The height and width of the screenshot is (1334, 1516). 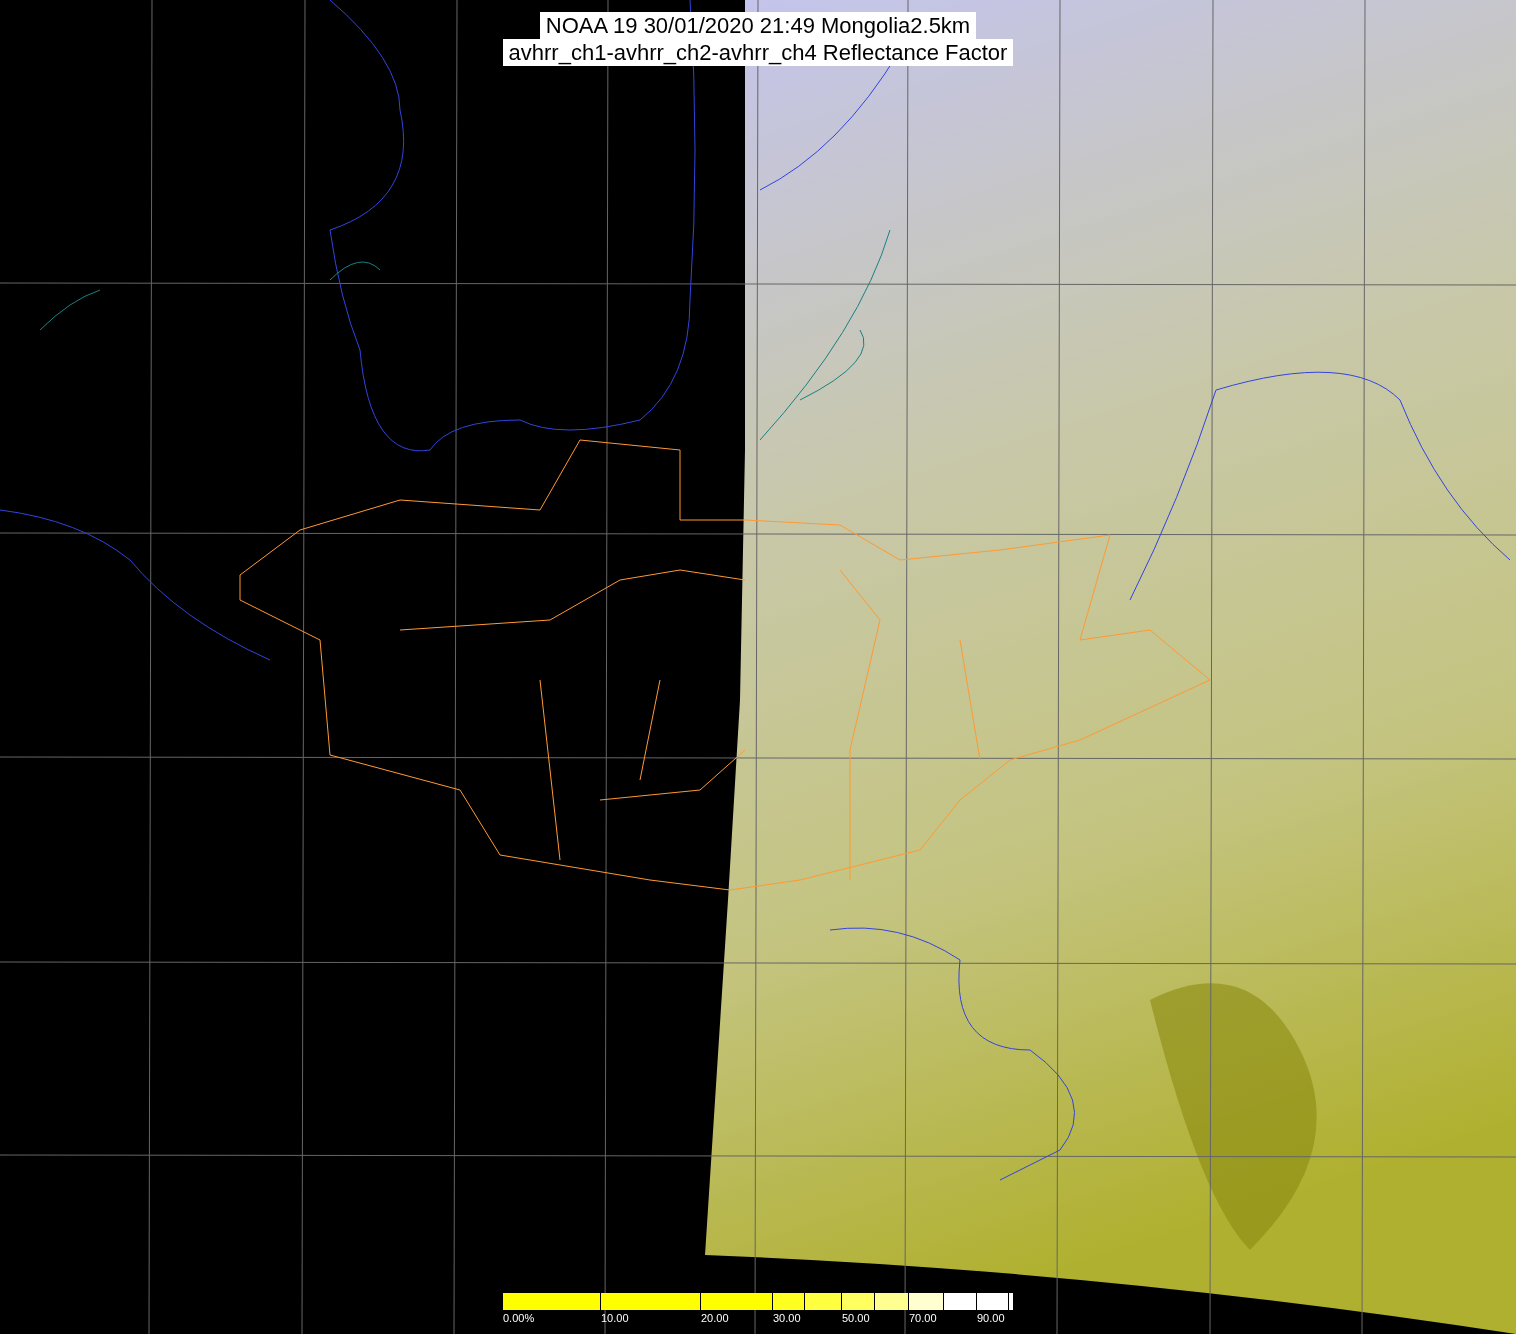 What do you see at coordinates (758, 25) in the screenshot?
I see `map-title: NOAA 19 30/01/2020 21:49 Mongolia2.5km` at bounding box center [758, 25].